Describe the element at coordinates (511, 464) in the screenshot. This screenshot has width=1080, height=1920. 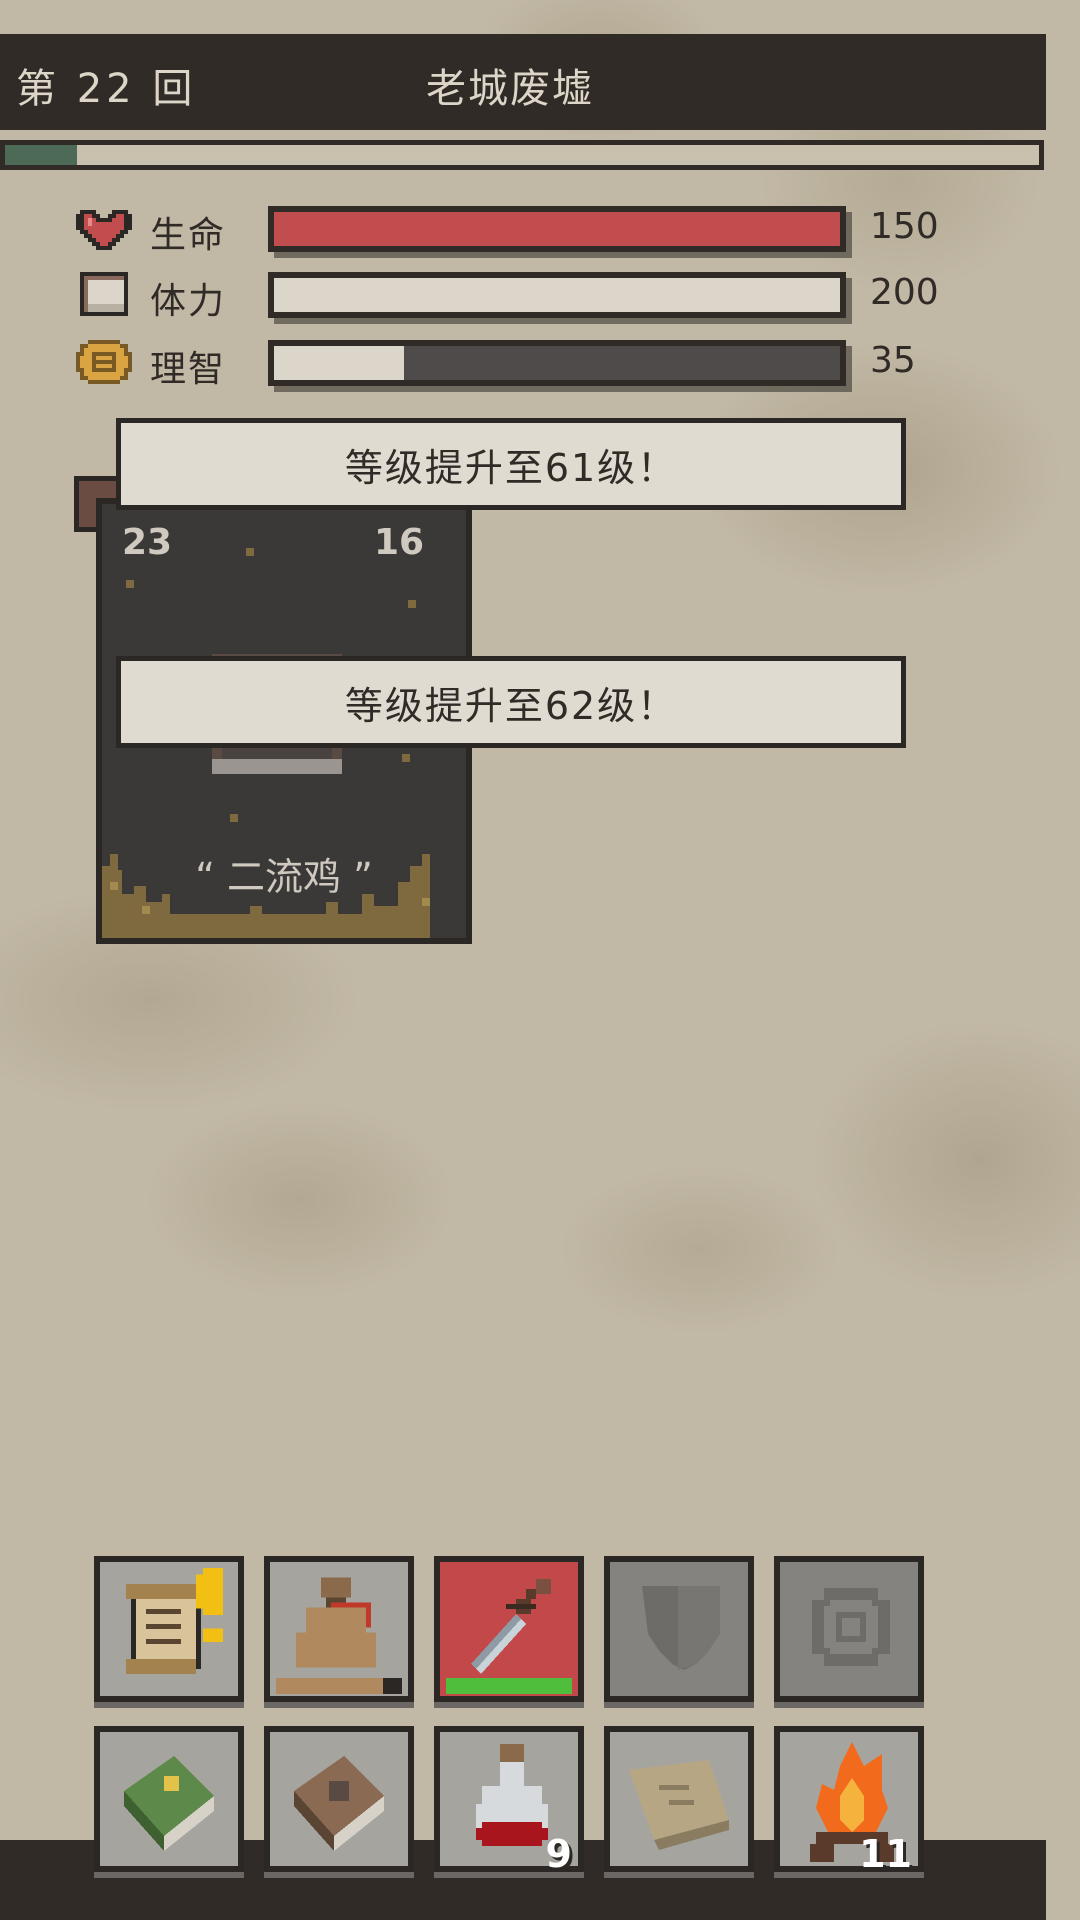
I see `level-up-notification: 等级提升至61级！` at that location.